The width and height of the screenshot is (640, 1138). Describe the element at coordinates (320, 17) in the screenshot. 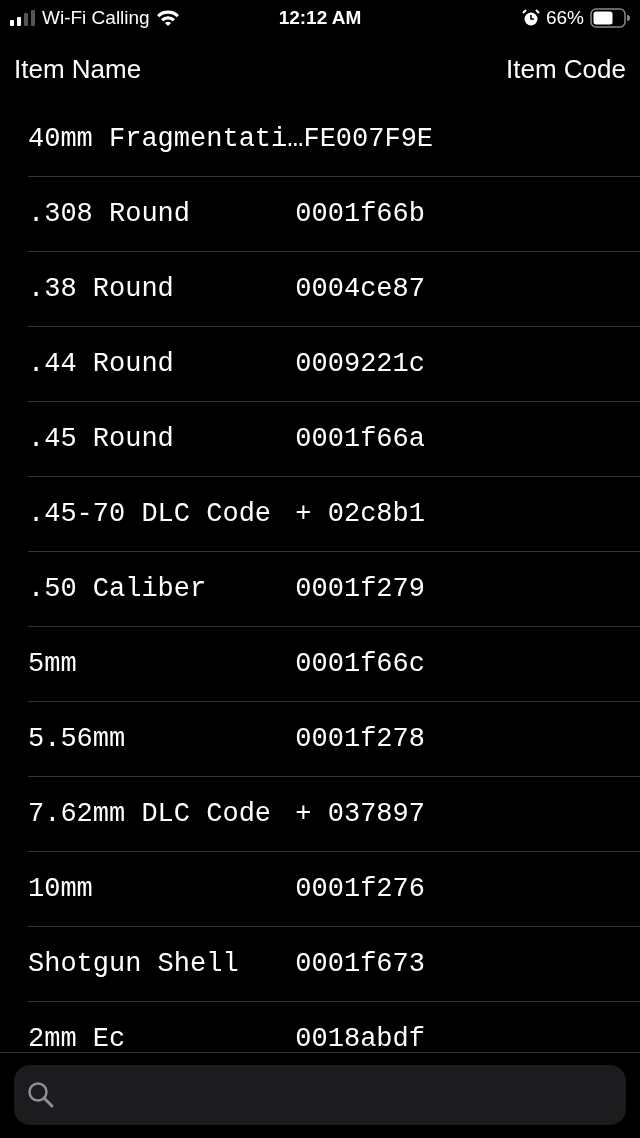

I see `clock-time: 12:12 AM` at that location.